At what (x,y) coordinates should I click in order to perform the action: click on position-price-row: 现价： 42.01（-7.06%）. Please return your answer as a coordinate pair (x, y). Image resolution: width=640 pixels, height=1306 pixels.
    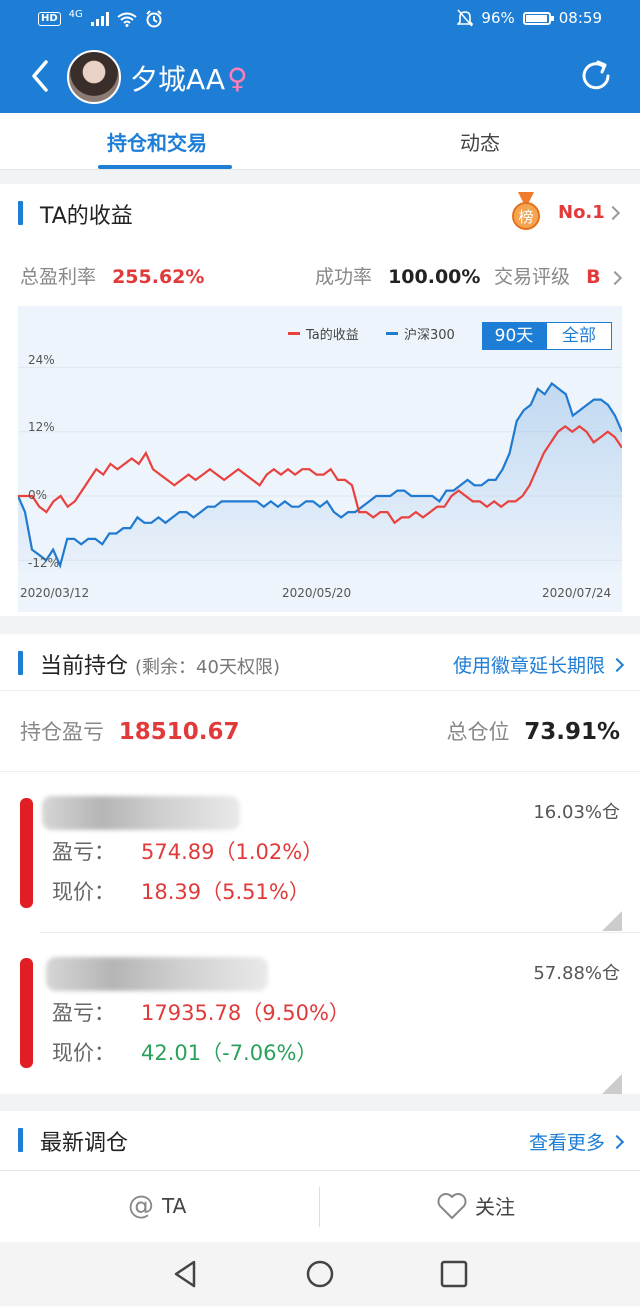
    Looking at the image, I should click on (184, 1052).